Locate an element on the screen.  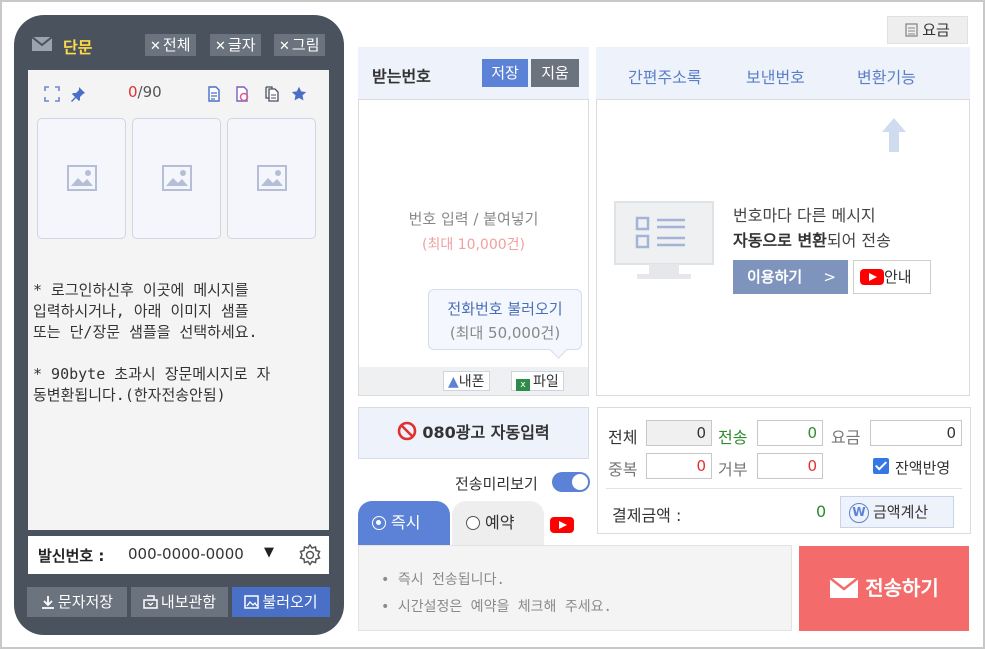
my-storage-button: 내보관함 is located at coordinates (179, 602).